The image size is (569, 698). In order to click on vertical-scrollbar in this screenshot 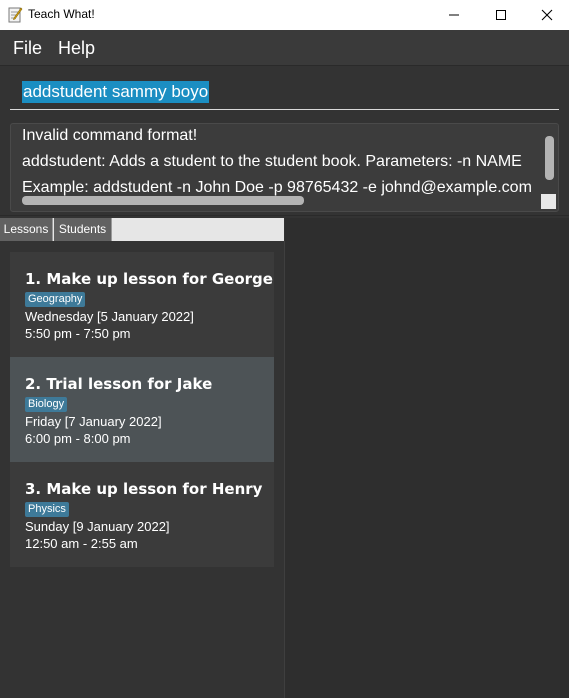, I will do `click(549, 158)`.